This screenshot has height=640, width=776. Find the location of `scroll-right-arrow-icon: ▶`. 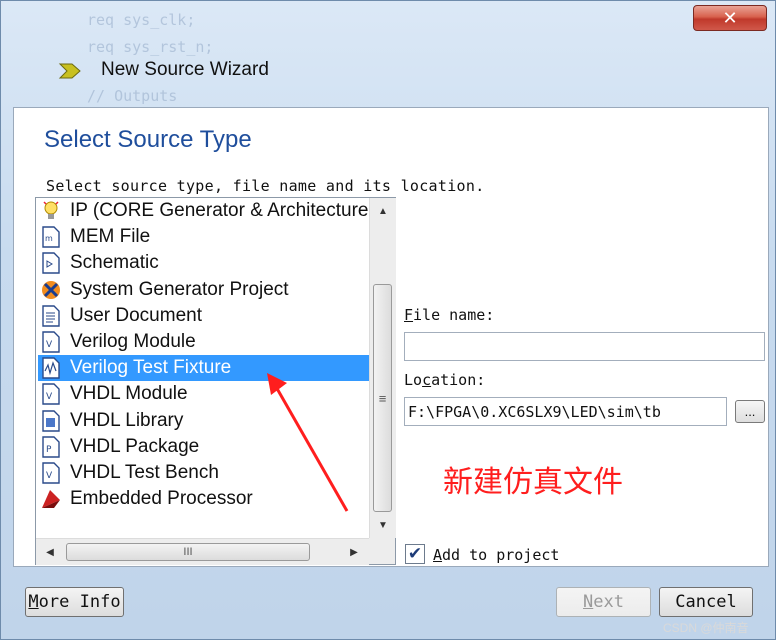

scroll-right-arrow-icon: ▶ is located at coordinates (354, 552).